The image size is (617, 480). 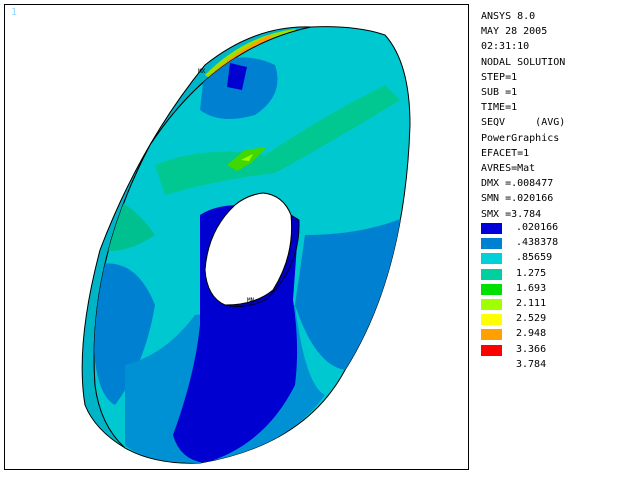 I want to click on legend-label: .020166, so click(x=537, y=227).